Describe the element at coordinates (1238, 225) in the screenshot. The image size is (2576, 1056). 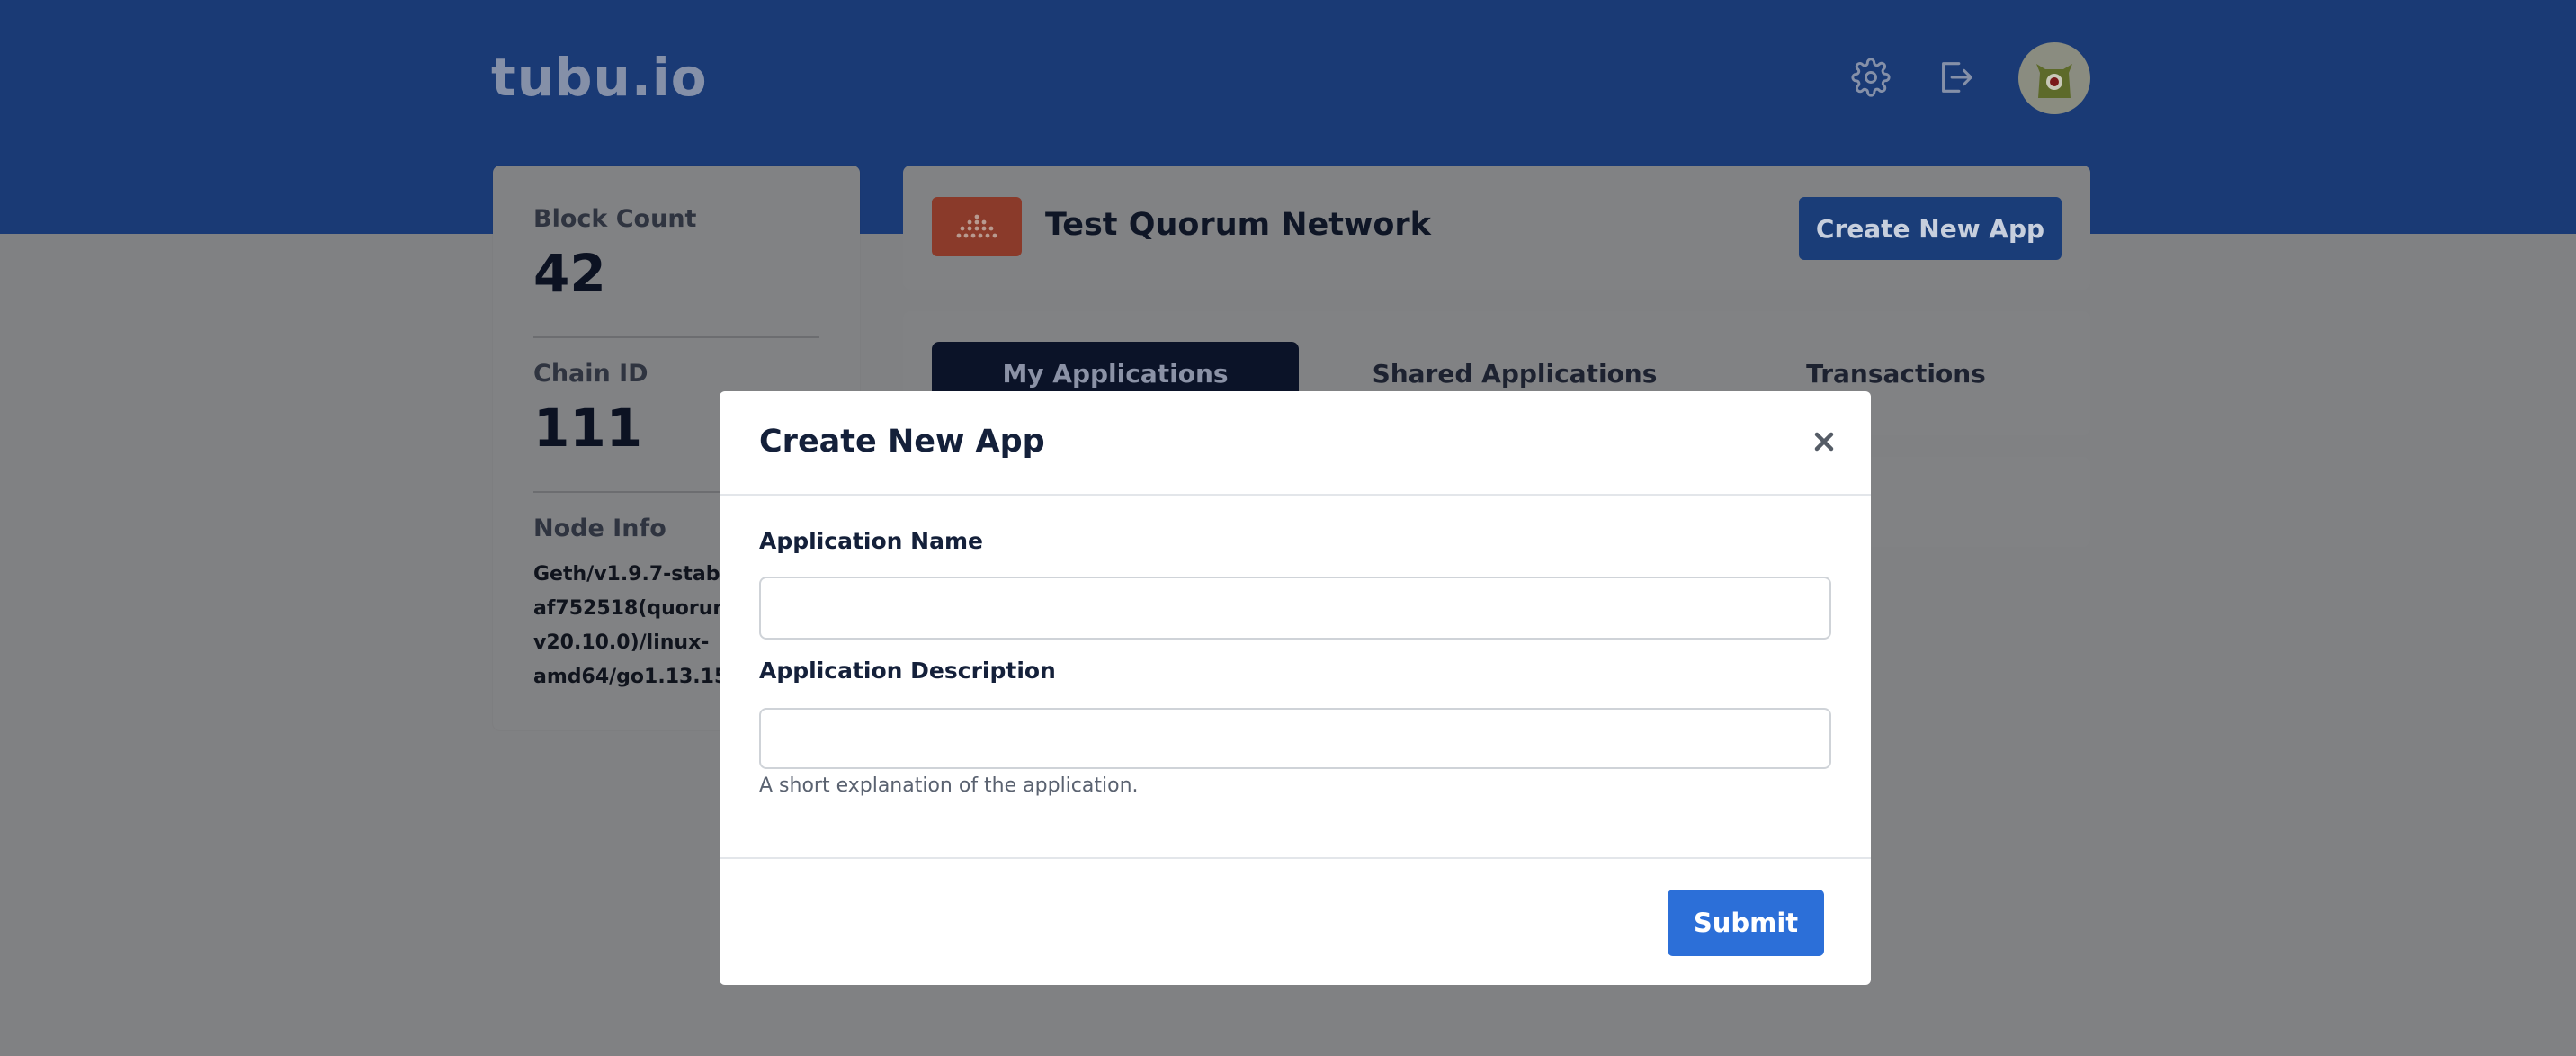
I see `network-title: Test Quorum Network` at that location.